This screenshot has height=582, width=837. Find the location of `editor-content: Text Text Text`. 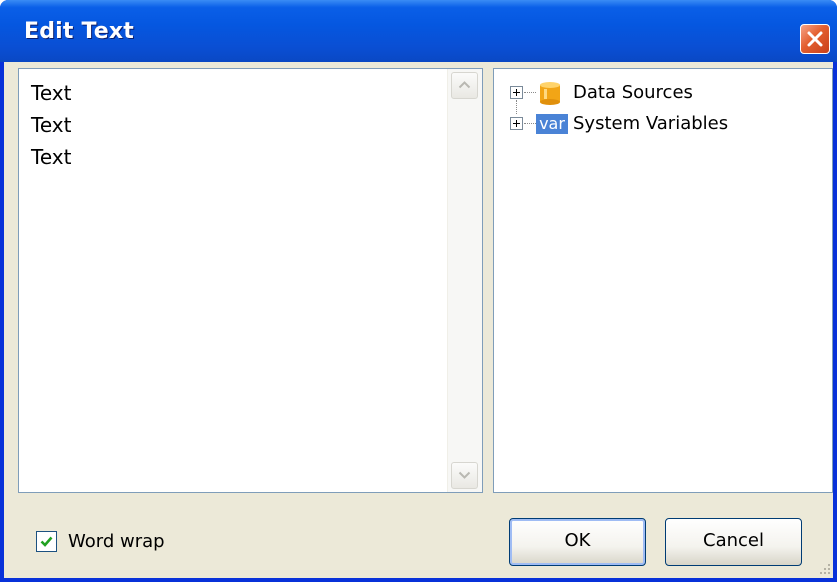

editor-content: Text Text Text is located at coordinates (51, 125).